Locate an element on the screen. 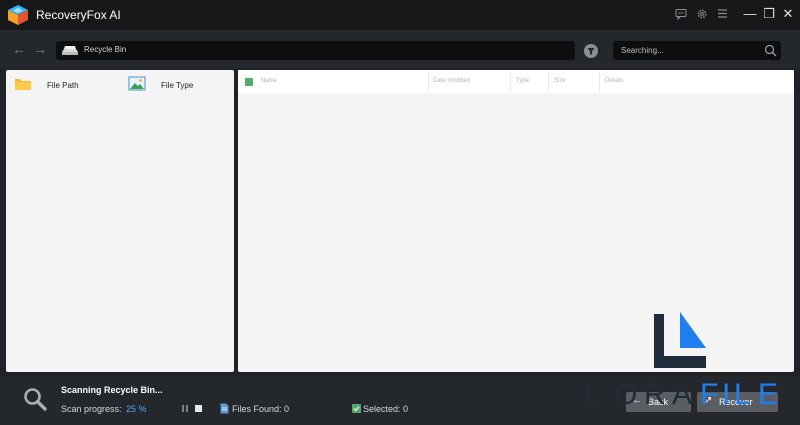 The height and width of the screenshot is (425, 800). files-found-count: Files Found: 0 is located at coordinates (261, 409).